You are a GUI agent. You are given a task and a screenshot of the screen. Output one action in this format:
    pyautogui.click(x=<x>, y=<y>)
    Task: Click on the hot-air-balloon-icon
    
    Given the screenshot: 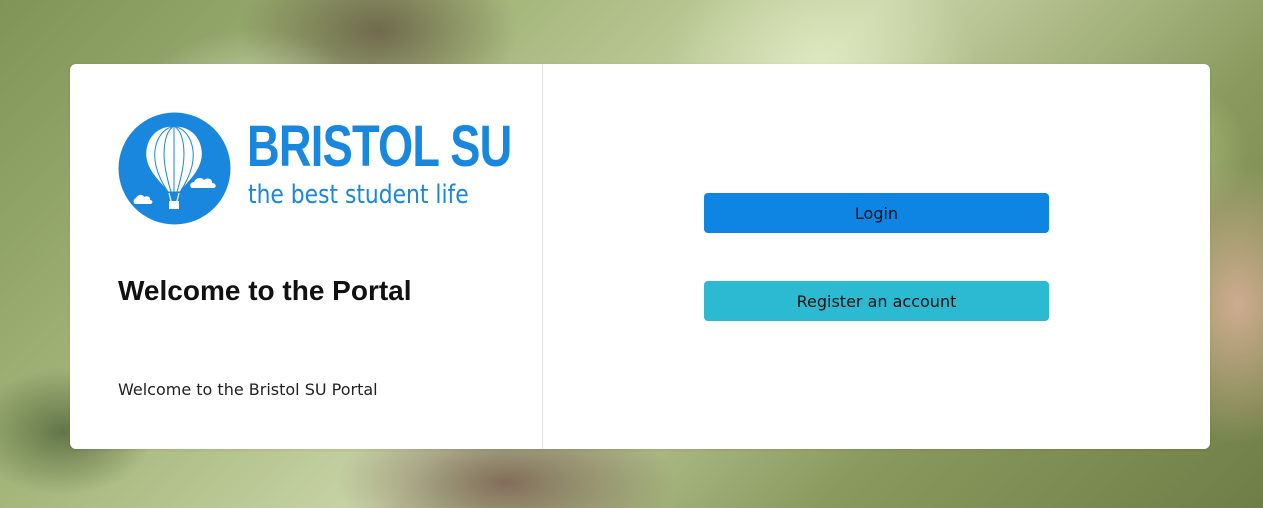 What is the action you would take?
    pyautogui.click(x=174, y=168)
    